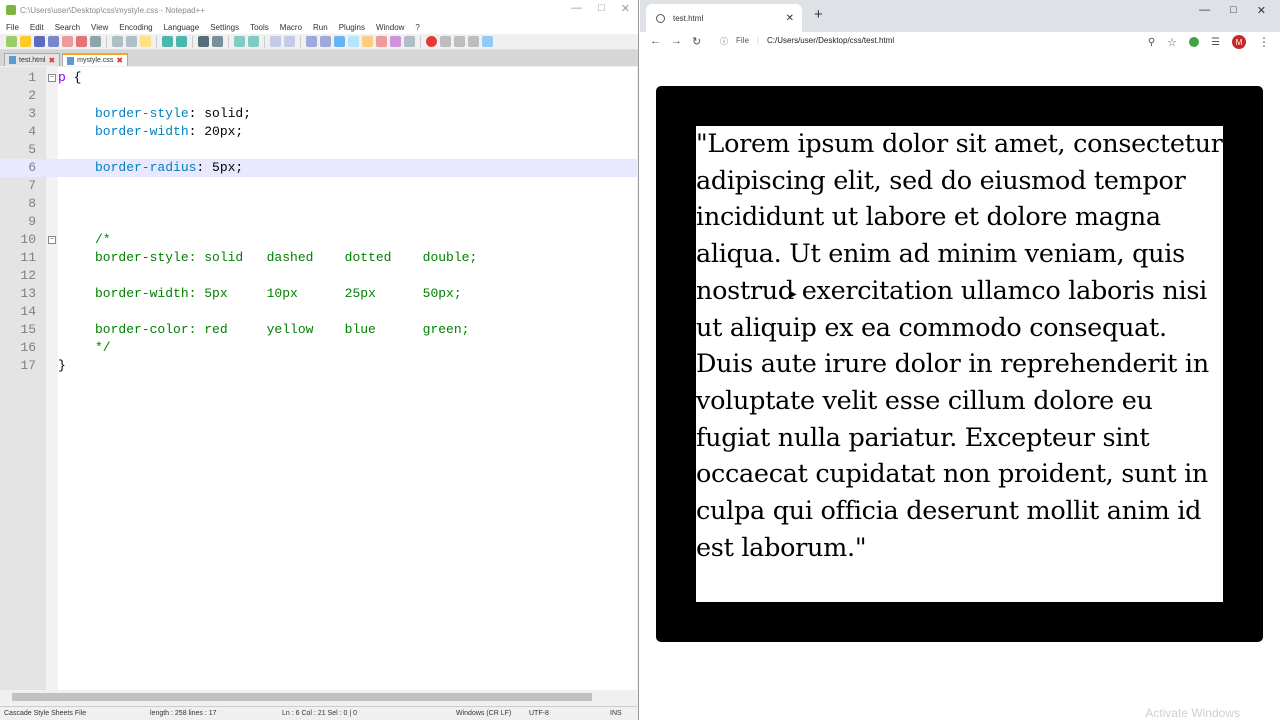  What do you see at coordinates (353, 41) in the screenshot?
I see `lang-icon` at bounding box center [353, 41].